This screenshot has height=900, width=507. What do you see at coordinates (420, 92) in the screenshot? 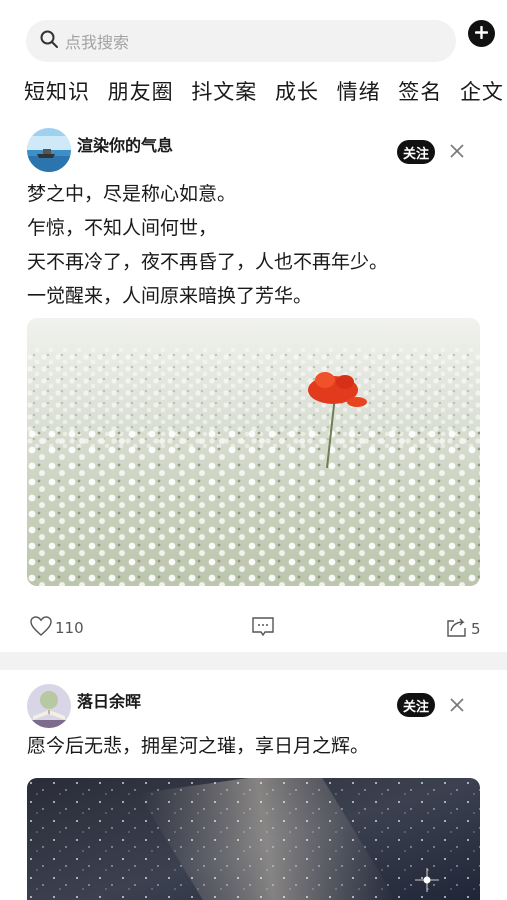
I see `tab-signature: 签名` at bounding box center [420, 92].